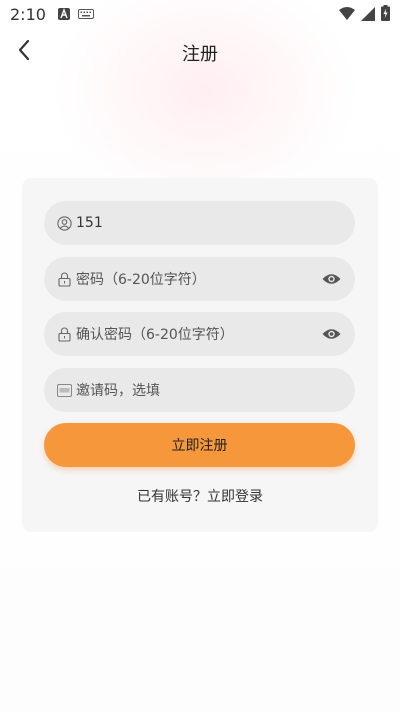  What do you see at coordinates (28, 14) in the screenshot?
I see `status-time: 2:10` at bounding box center [28, 14].